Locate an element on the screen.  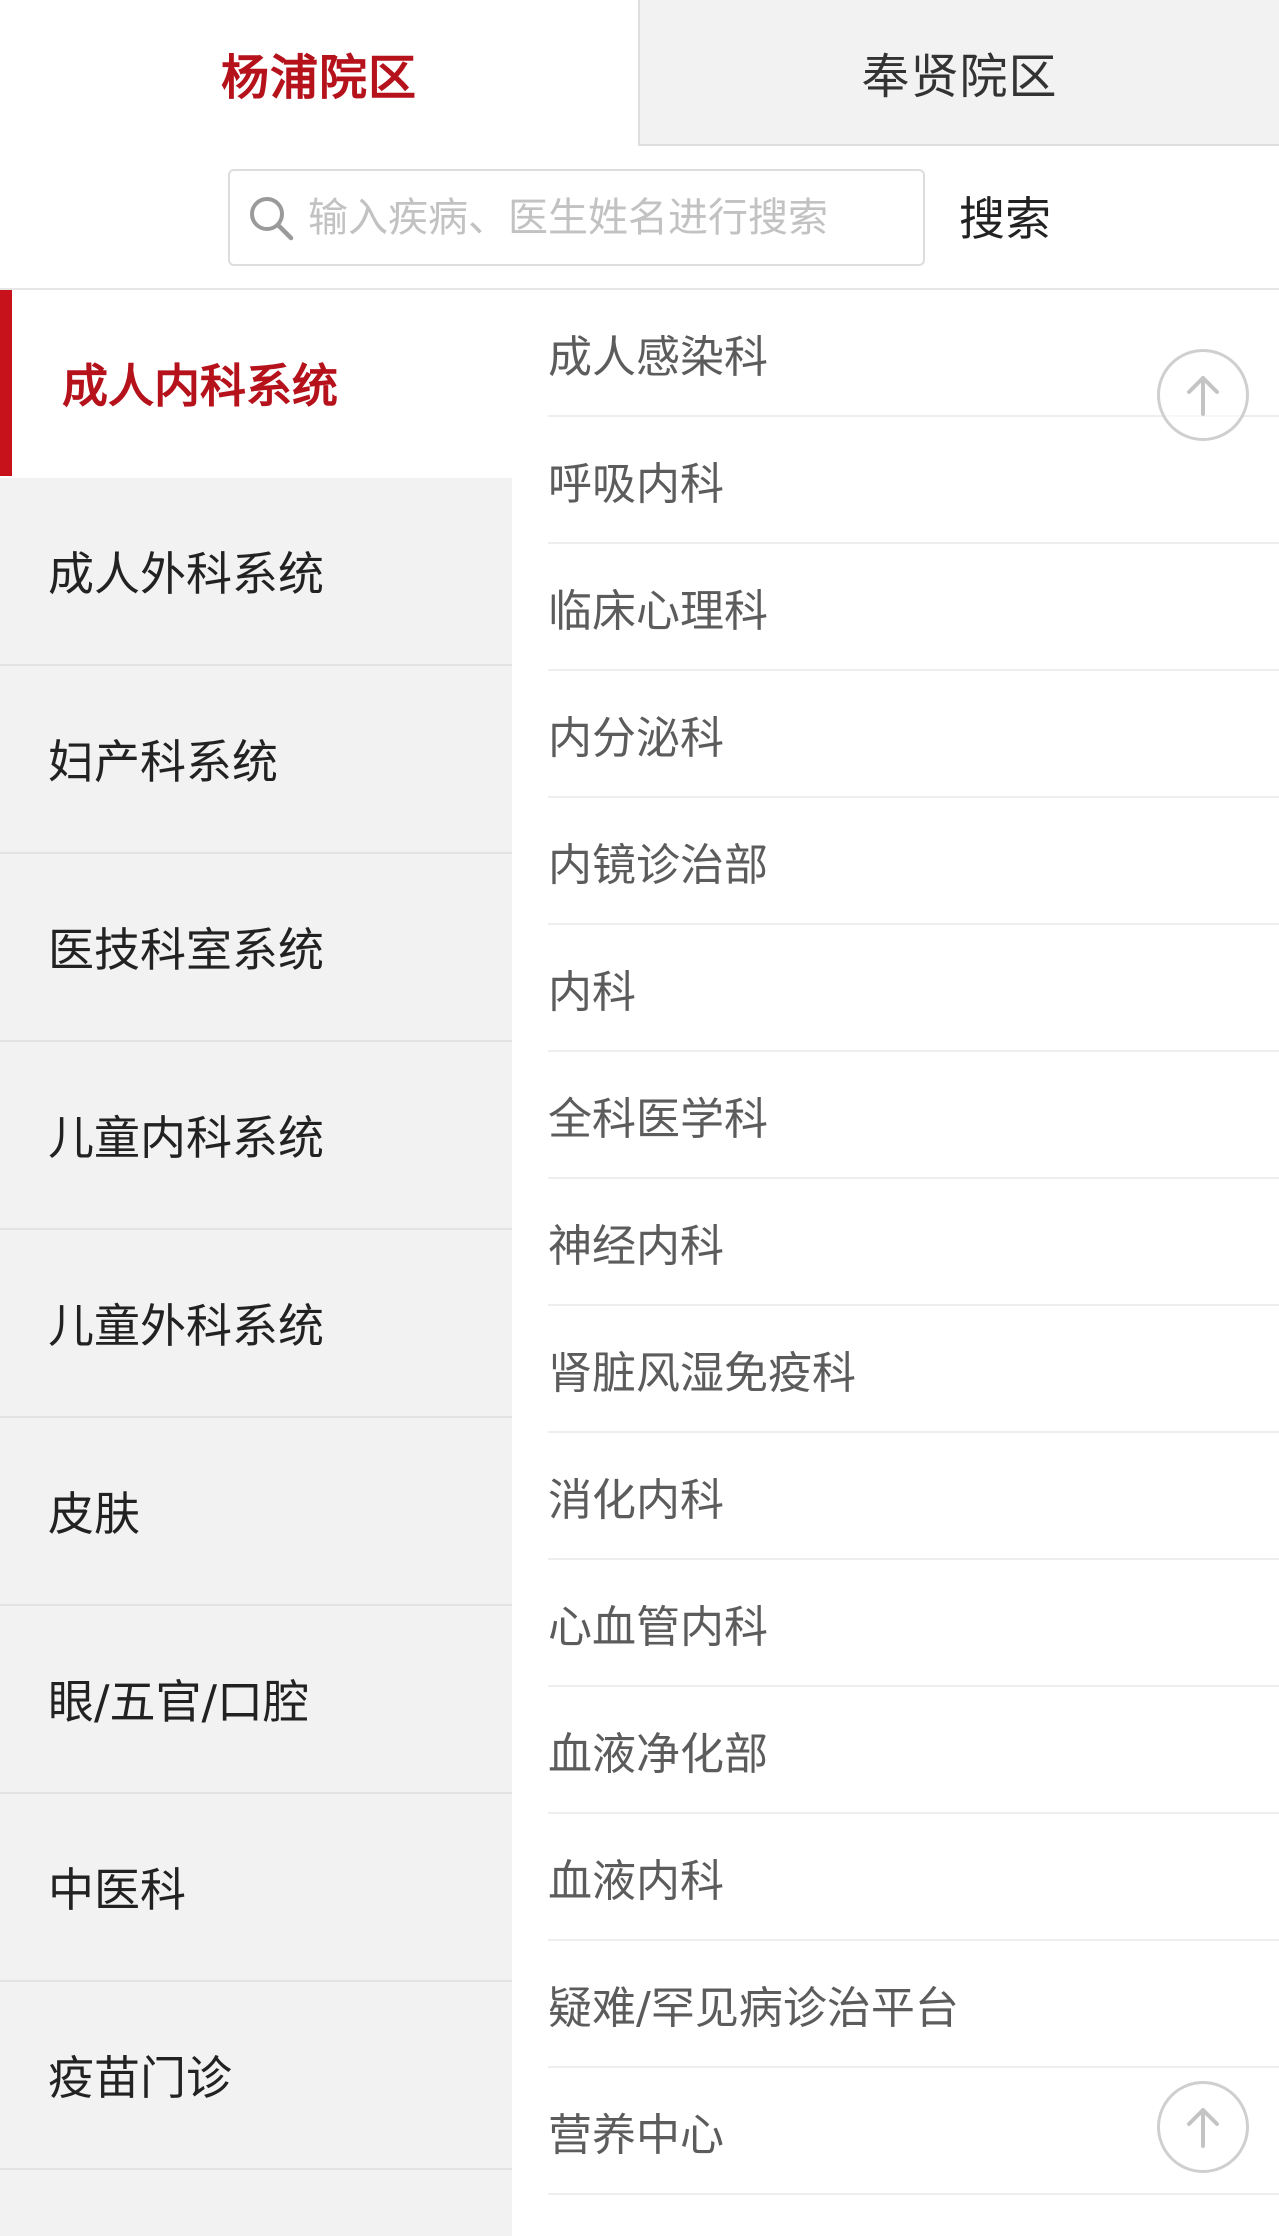
department-item: 内镜诊治部 is located at coordinates (913, 861).